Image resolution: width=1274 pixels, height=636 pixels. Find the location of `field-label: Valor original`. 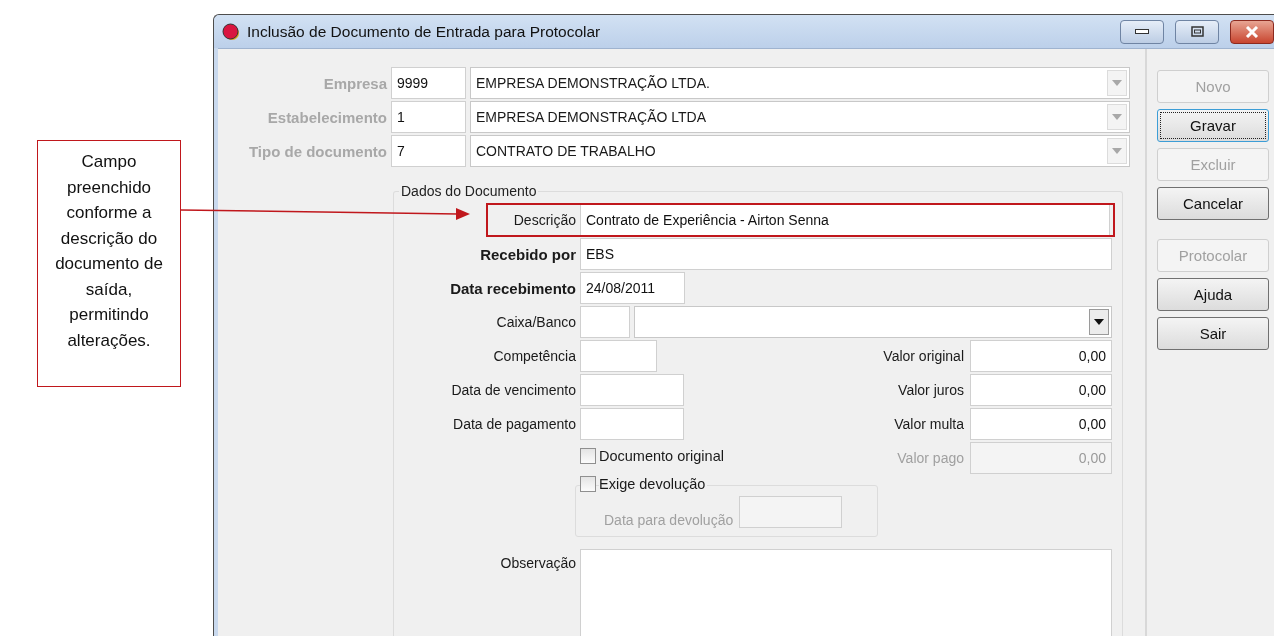

field-label: Valor original is located at coordinates (923, 356).